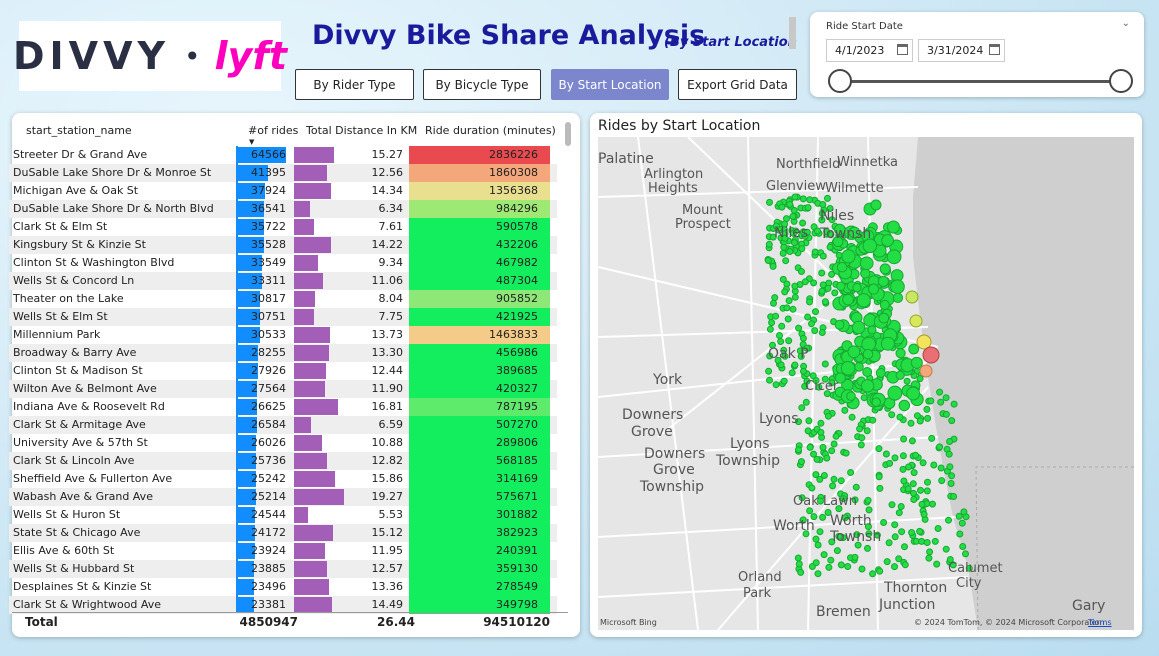 The image size is (1159, 656). I want to click on table-row: Michigan Ave & Oak St 37924 14.34 1356368, so click(283, 191).